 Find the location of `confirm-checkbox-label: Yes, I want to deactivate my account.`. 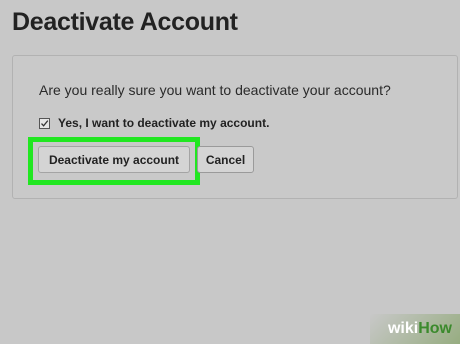

confirm-checkbox-label: Yes, I want to deactivate my account. is located at coordinates (163, 123).